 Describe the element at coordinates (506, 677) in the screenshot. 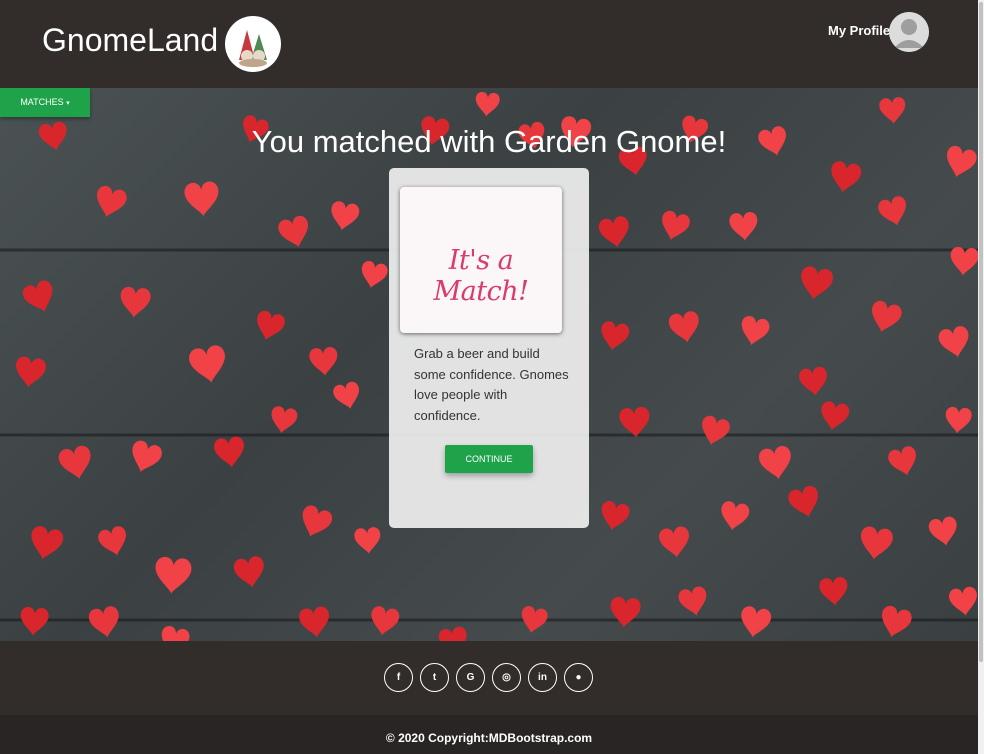

I see `instagram-icon: ◎` at that location.